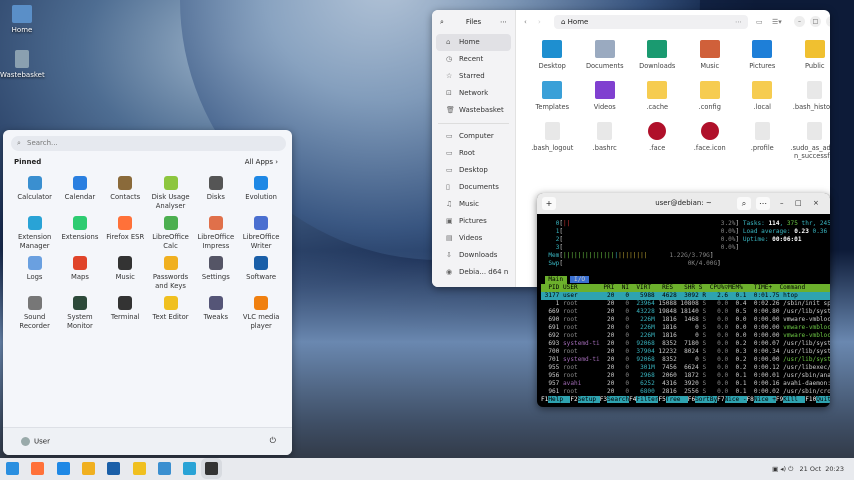 The image size is (854, 480). What do you see at coordinates (473, 76) in the screenshot?
I see `sidebar-item-starred: ☆ Starred` at bounding box center [473, 76].